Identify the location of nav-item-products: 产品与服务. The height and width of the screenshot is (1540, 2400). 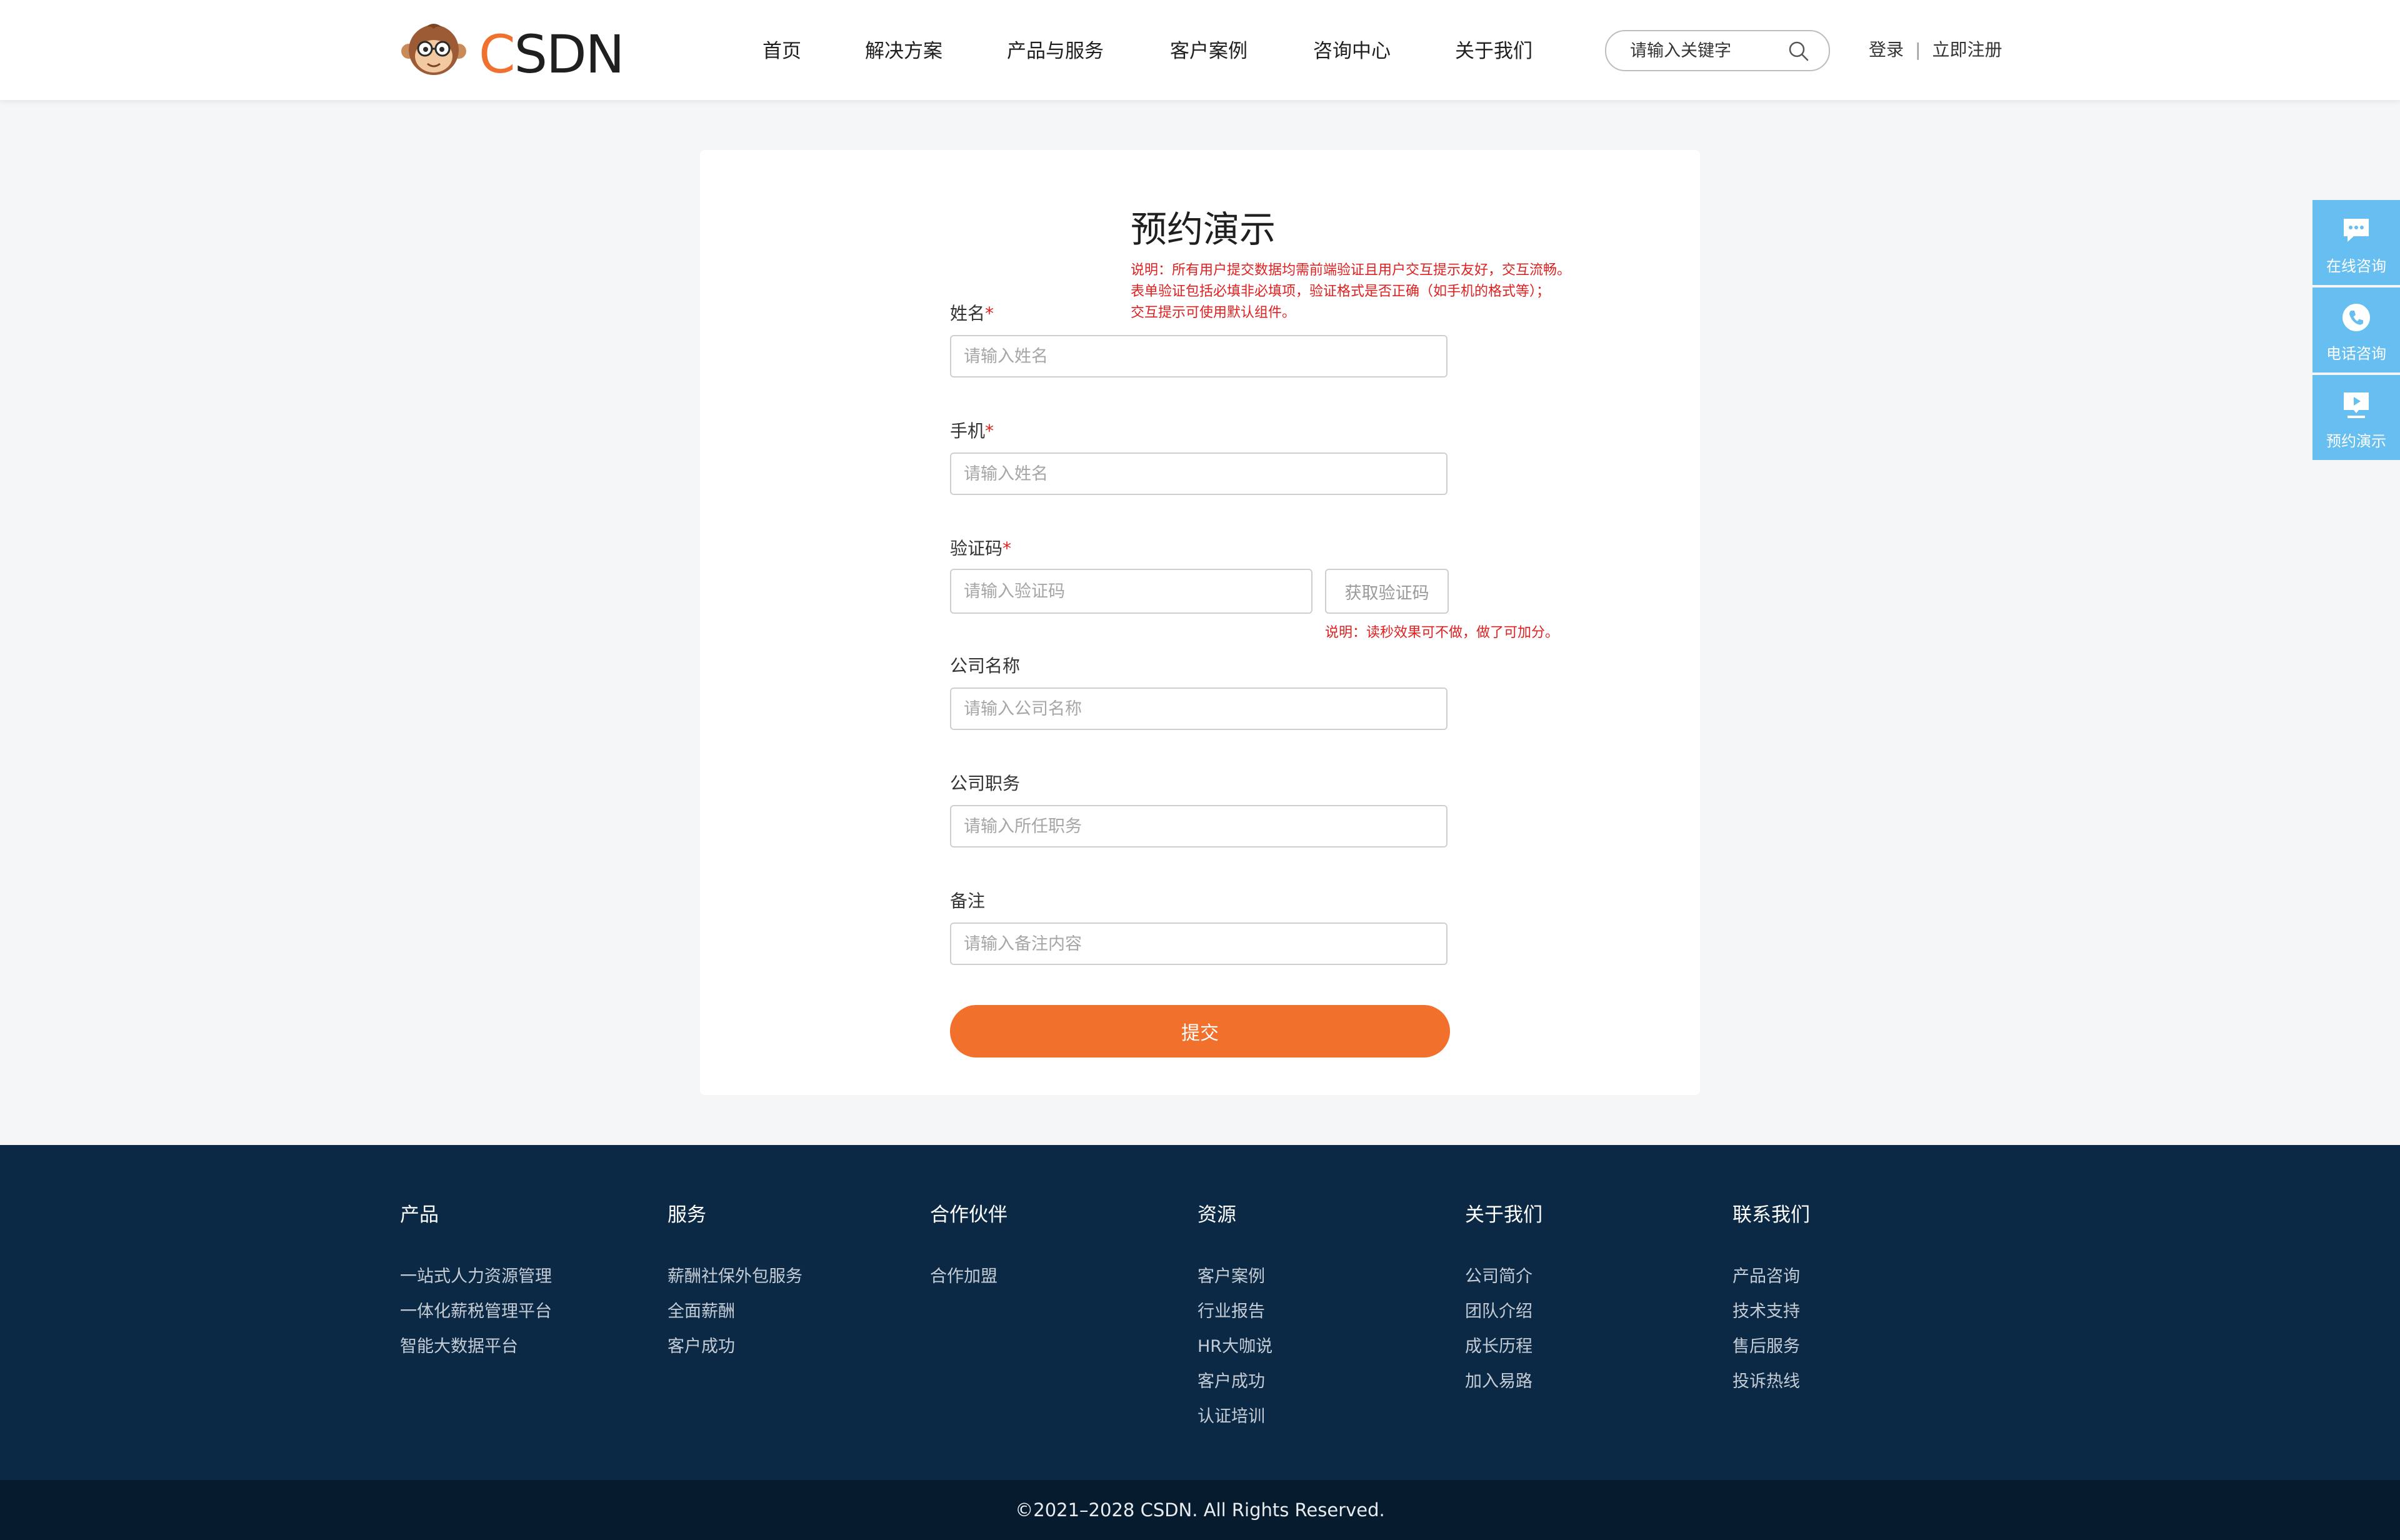
(1055, 49).